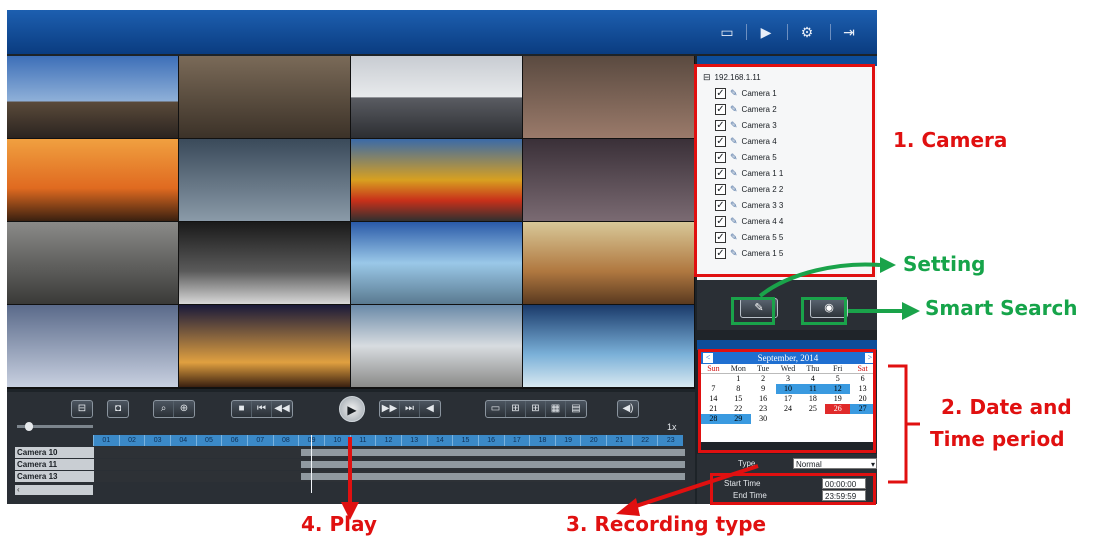 The image size is (1110, 542). Describe the element at coordinates (496, 409) in the screenshot. I see `single-view-icon: ▭` at that location.